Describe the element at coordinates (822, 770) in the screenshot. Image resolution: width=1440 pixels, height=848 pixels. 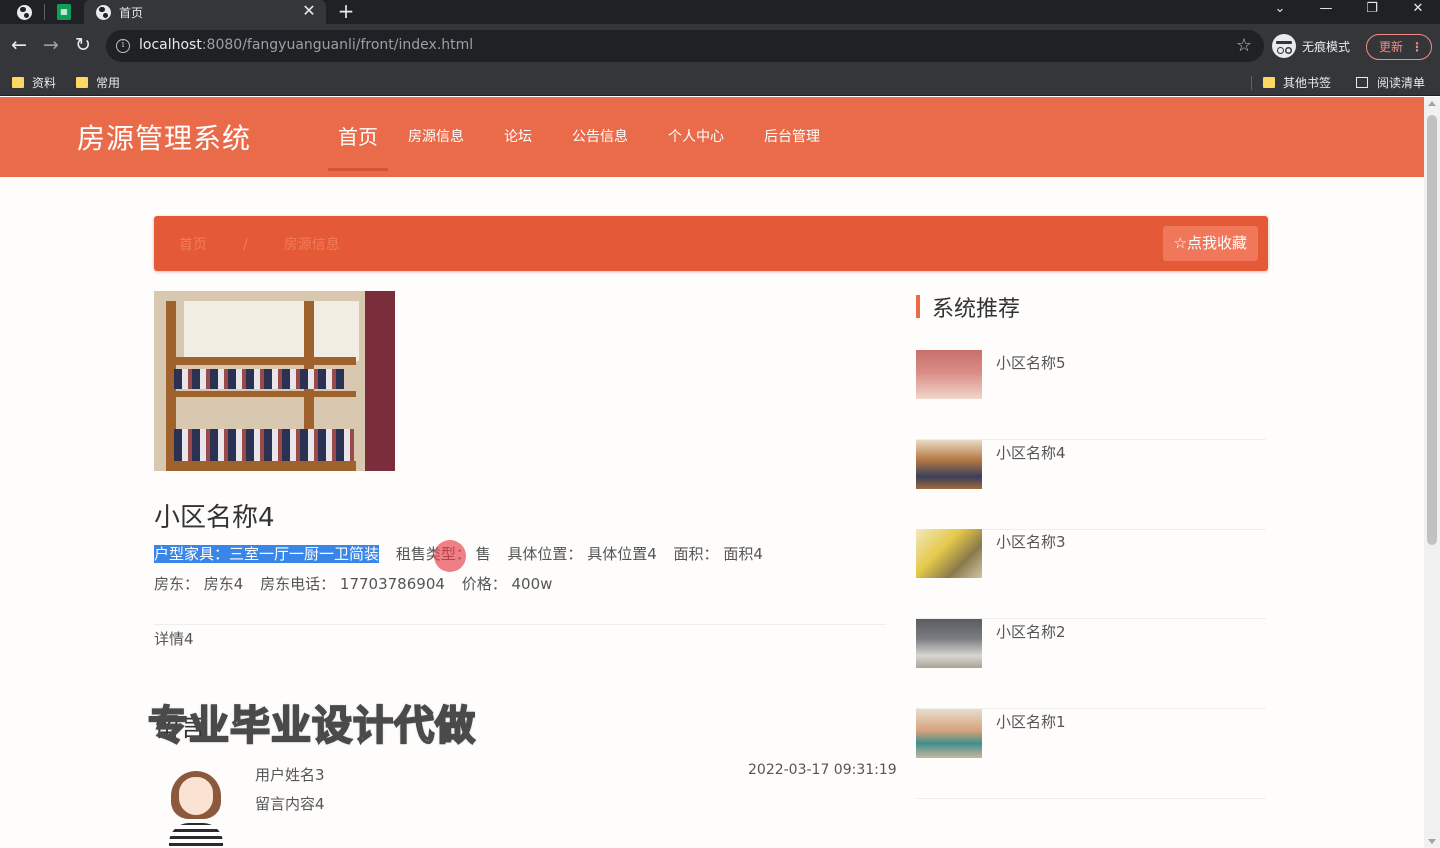
I see `comment-time: 2022-03-17 09:31:19` at that location.